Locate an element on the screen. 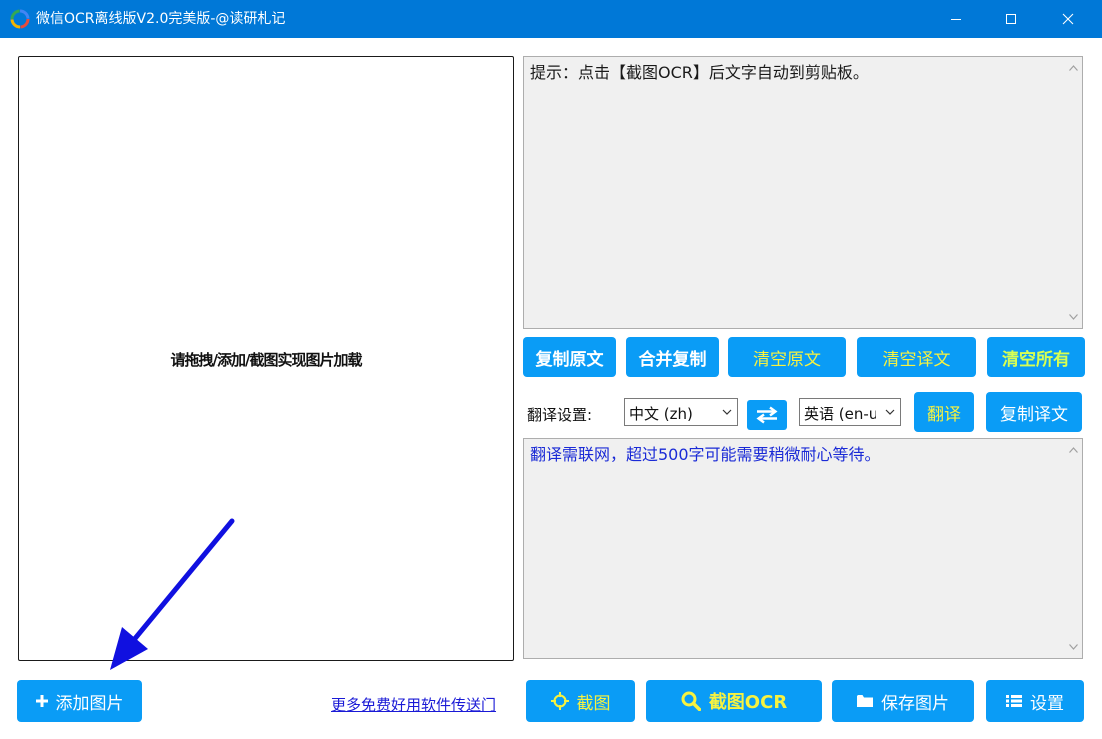 This screenshot has width=1102, height=739. close-button is located at coordinates (1068, 19).